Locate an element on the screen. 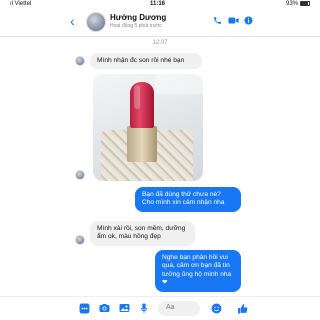 The image size is (320, 320). emoji-icon is located at coordinates (216, 310).